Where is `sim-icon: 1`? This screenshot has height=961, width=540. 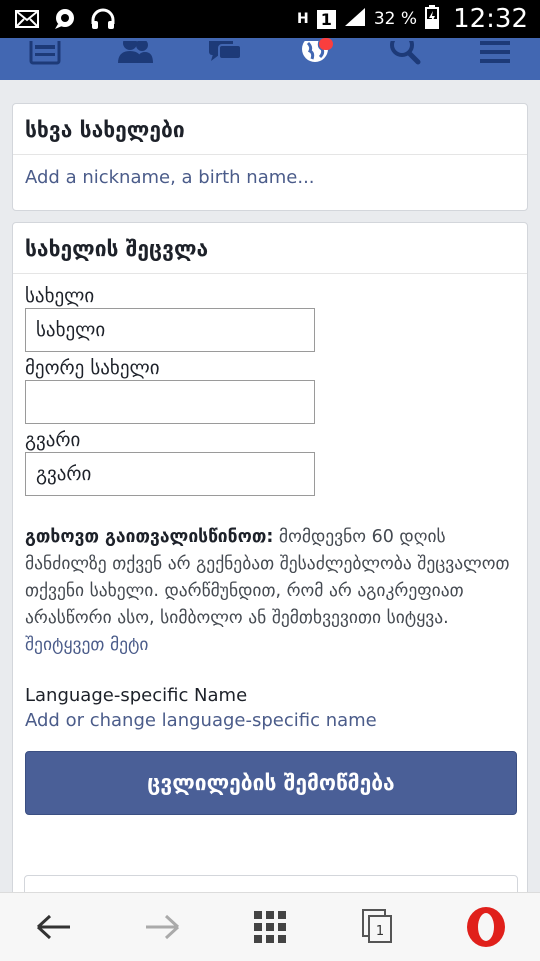 sim-icon: 1 is located at coordinates (326, 19).